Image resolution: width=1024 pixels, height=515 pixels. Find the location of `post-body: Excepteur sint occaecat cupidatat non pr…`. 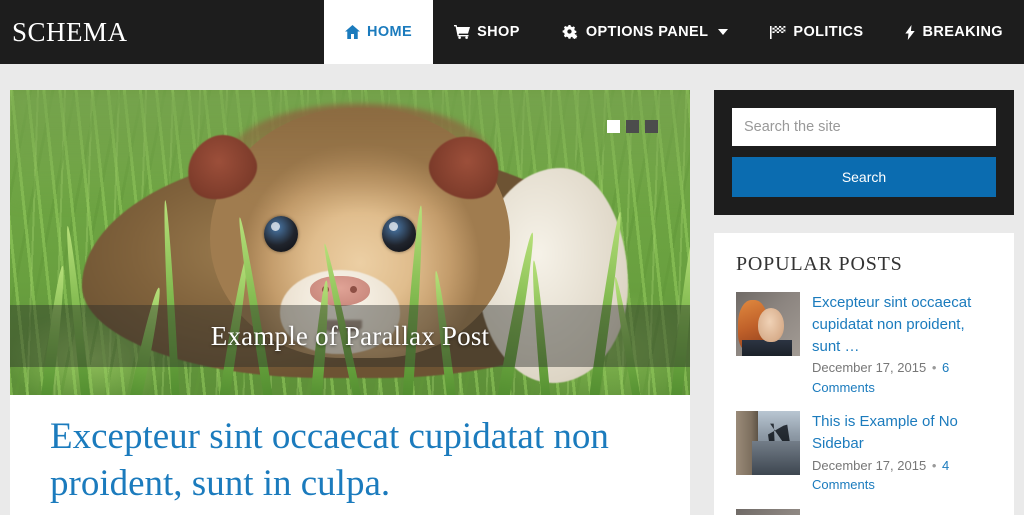

post-body: Excepteur sint occaecat cupidatat non pr… is located at coordinates (350, 451).